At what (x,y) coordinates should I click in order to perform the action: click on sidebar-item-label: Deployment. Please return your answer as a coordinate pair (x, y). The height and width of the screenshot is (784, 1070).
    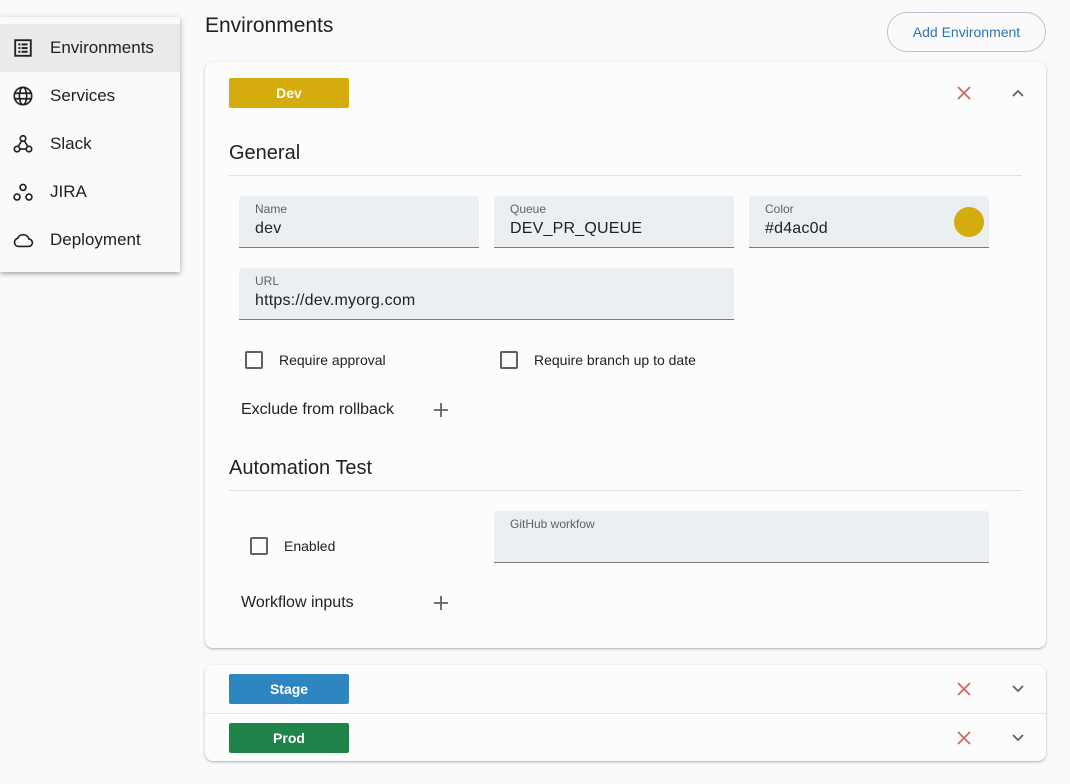
    Looking at the image, I should click on (95, 239).